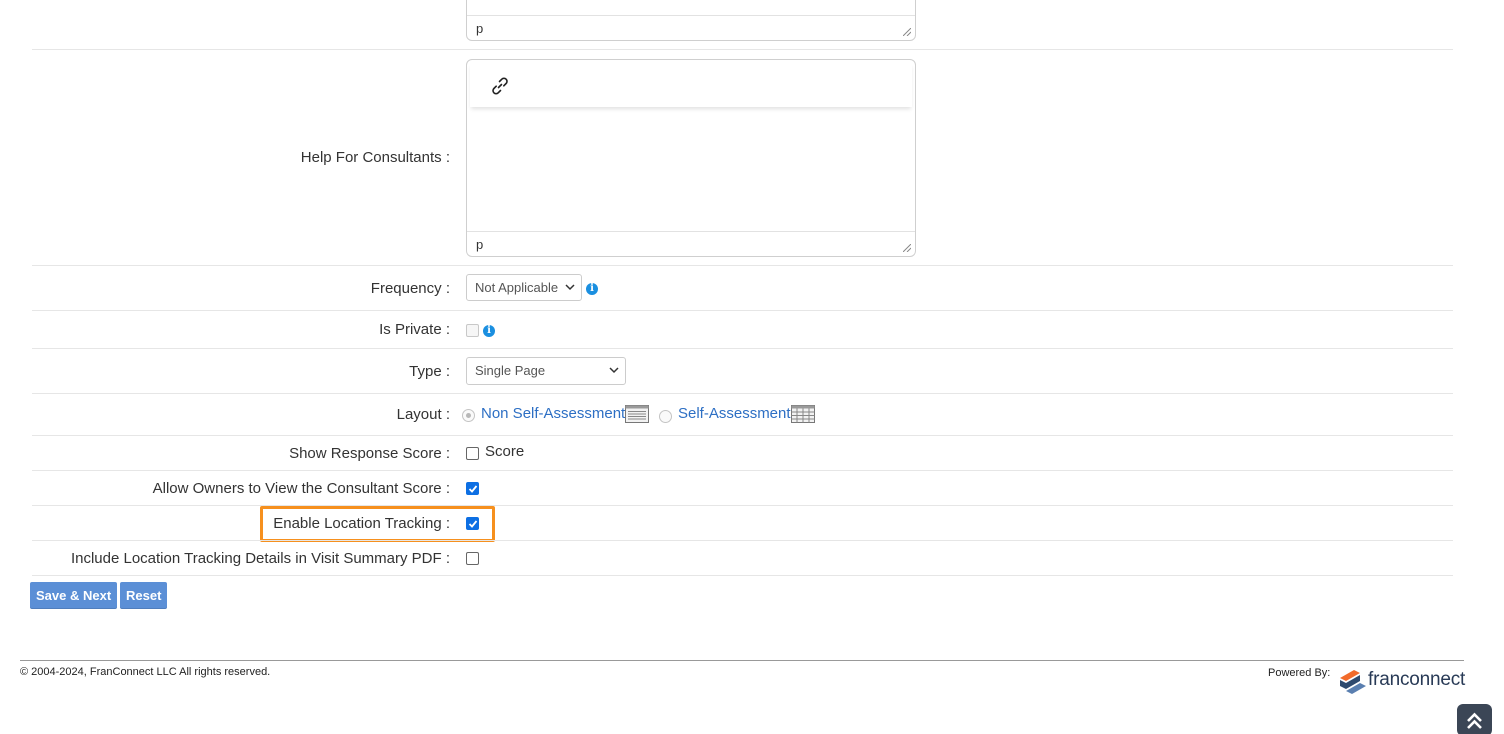 This screenshot has width=1504, height=734. Describe the element at coordinates (472, 558) in the screenshot. I see `include-location-details-checkbox` at that location.